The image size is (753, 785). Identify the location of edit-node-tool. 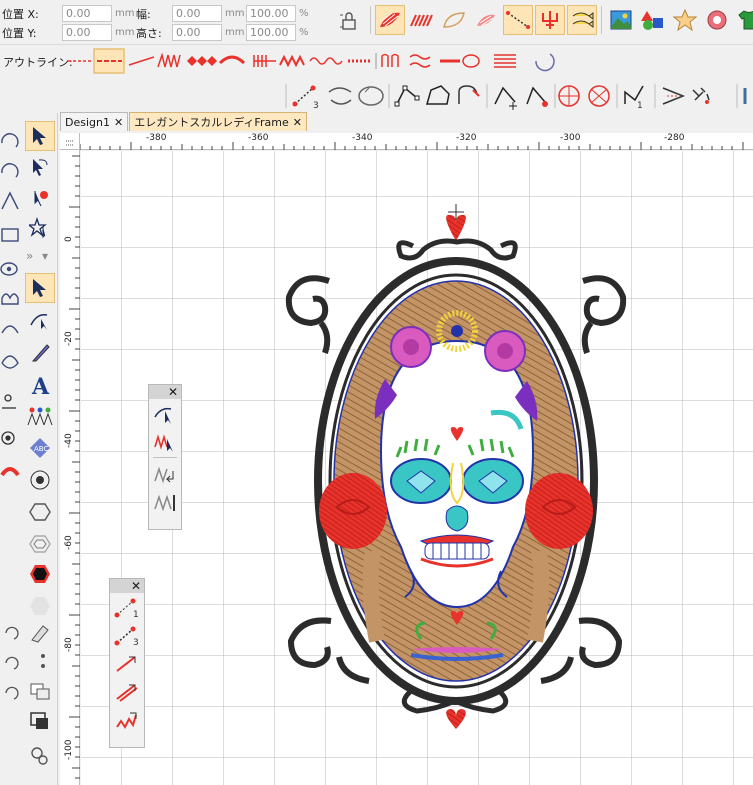
(40, 288).